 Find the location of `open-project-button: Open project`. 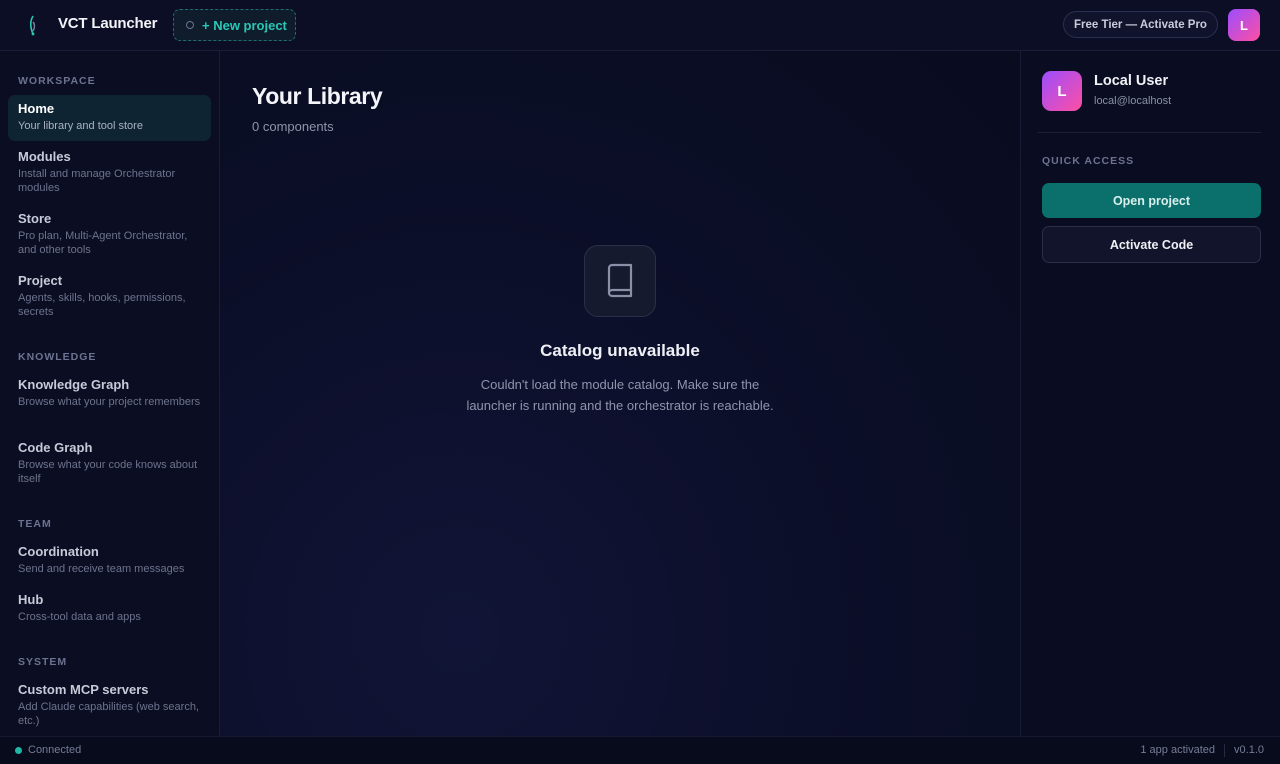

open-project-button: Open project is located at coordinates (1151, 200).